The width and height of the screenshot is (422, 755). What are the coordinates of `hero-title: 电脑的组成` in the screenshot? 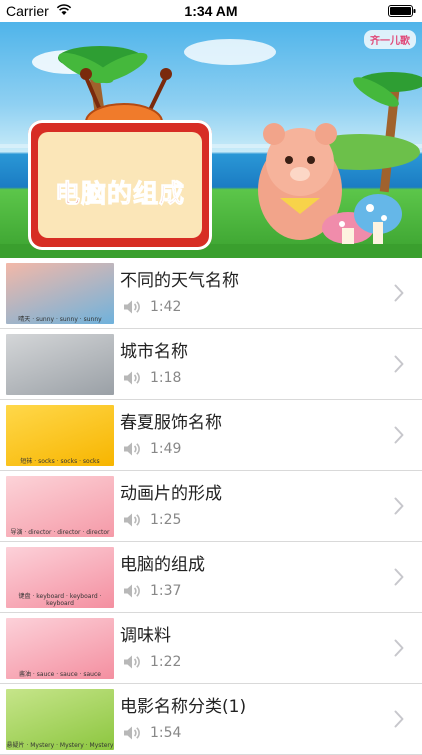 It's located at (119, 194).